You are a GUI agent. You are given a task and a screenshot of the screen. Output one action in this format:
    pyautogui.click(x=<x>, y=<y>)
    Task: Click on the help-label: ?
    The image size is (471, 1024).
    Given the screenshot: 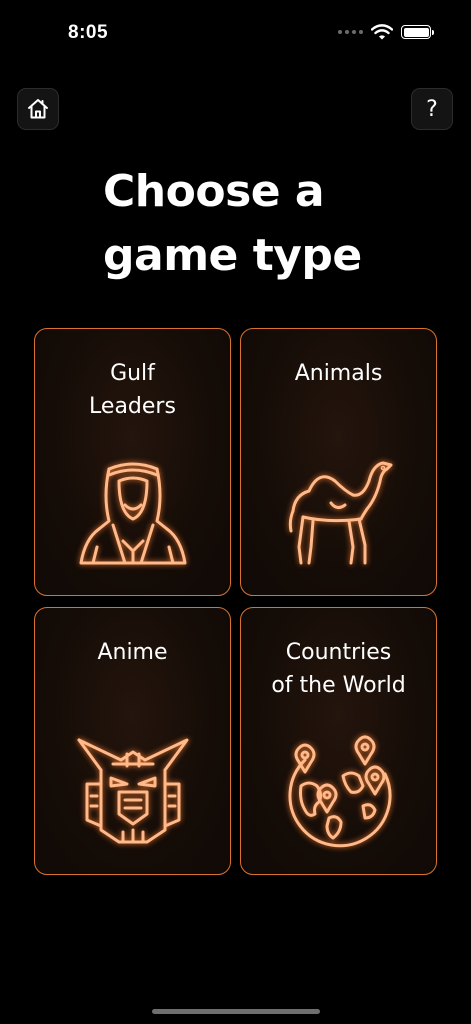 What is the action you would take?
    pyautogui.click(x=432, y=109)
    